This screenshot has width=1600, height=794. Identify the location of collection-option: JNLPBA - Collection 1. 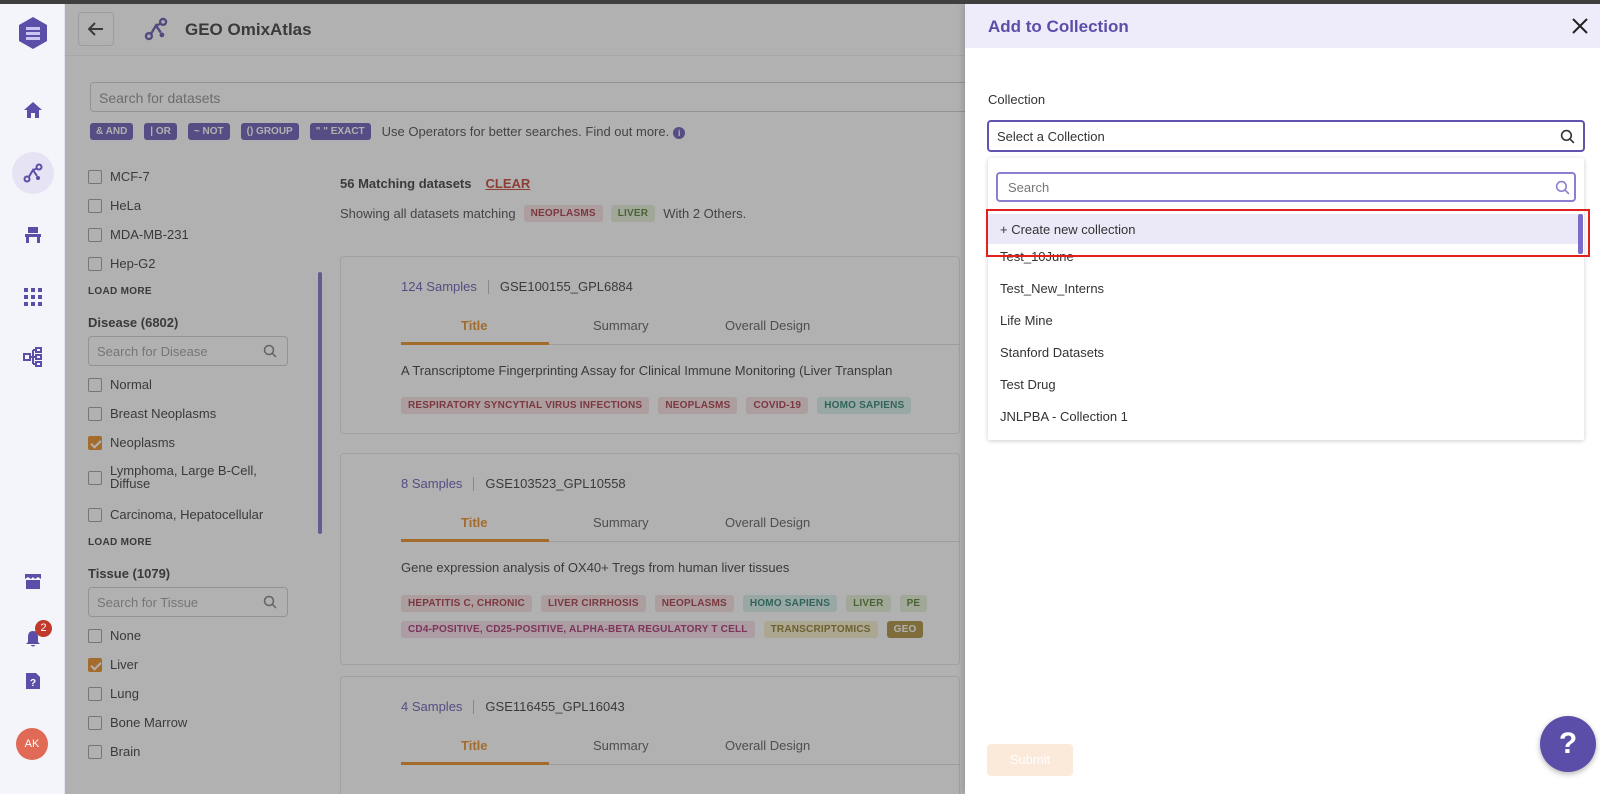
(1064, 416).